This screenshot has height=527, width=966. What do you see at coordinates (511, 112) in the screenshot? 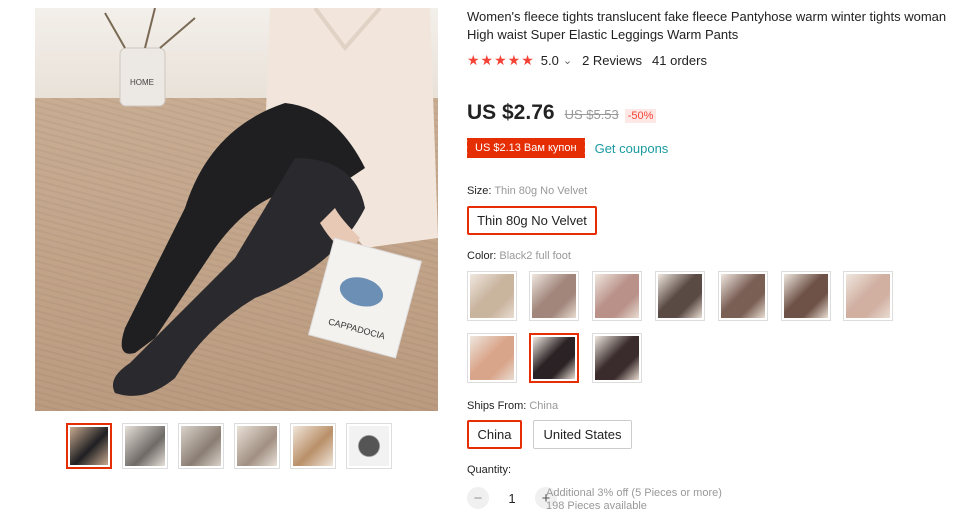
I see `current-price: US $2.76` at bounding box center [511, 112].